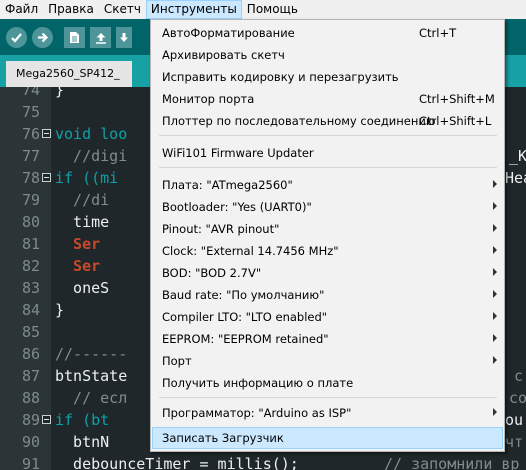 This screenshot has height=470, width=526. I want to click on line-number: 84, so click(30, 310).